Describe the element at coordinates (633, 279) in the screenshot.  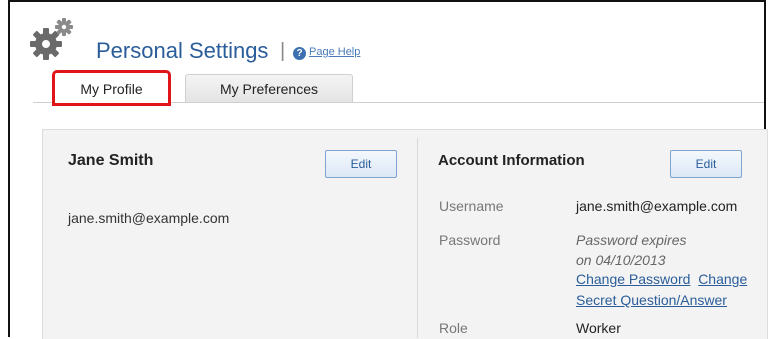
I see `change-password-link: Change Password` at that location.